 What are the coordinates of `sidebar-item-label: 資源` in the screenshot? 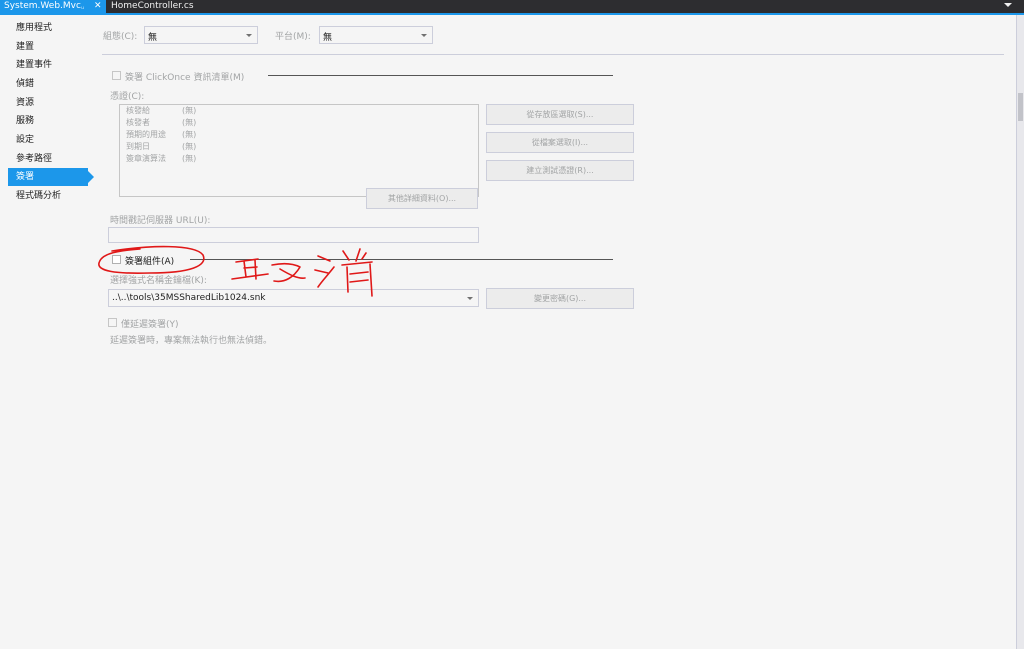 It's located at (25, 103).